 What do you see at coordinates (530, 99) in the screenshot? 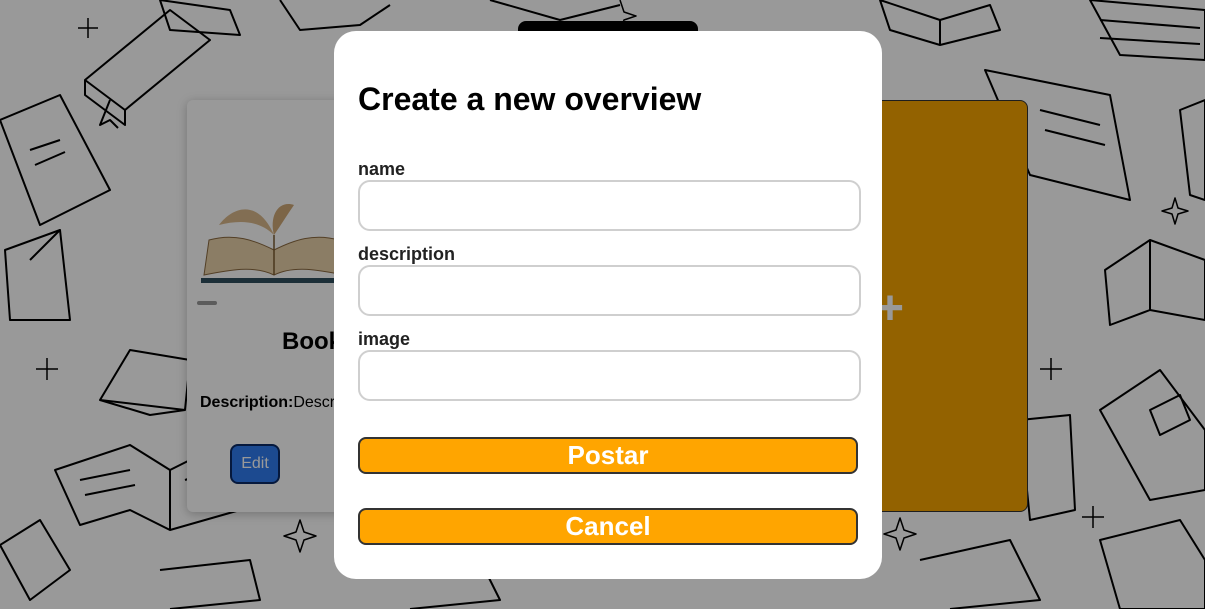
I see `modal-title: Create a new overview` at bounding box center [530, 99].